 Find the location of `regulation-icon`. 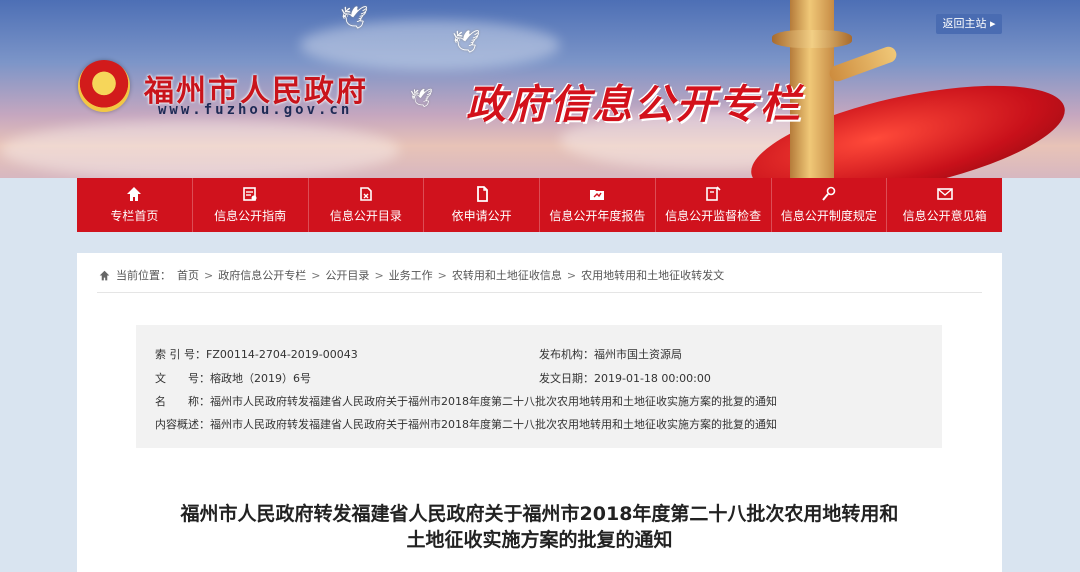

regulation-icon is located at coordinates (829, 193).